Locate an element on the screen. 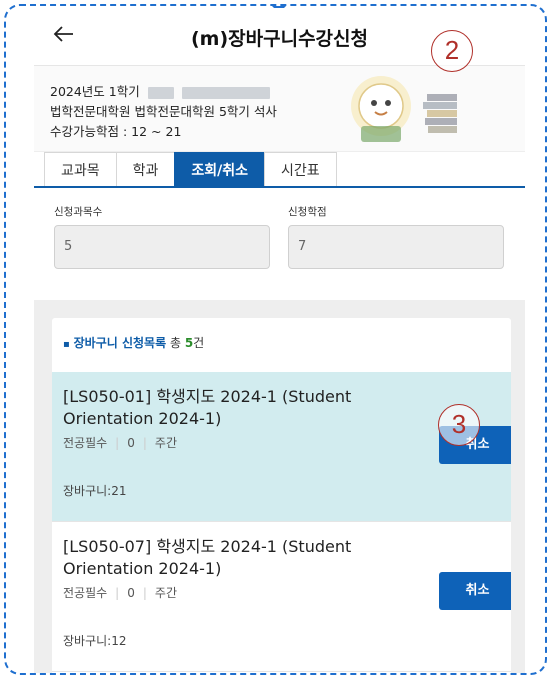 The image size is (551, 679). course-count-value: 5 is located at coordinates (162, 247).